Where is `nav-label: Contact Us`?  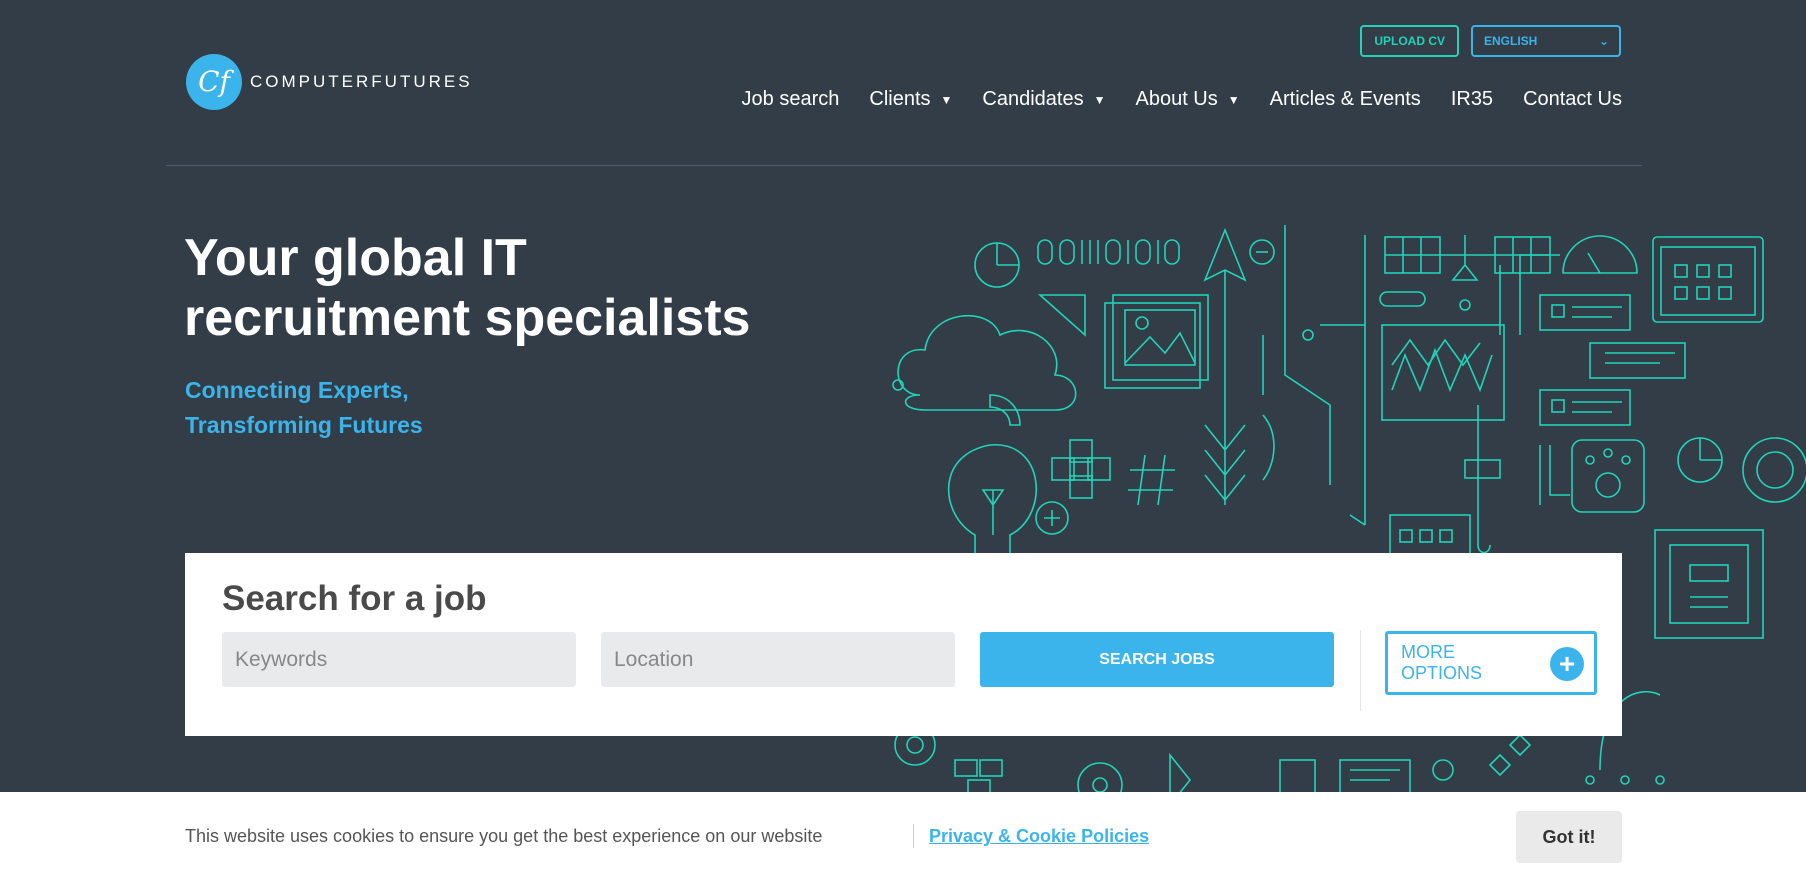
nav-label: Contact Us is located at coordinates (1572, 99).